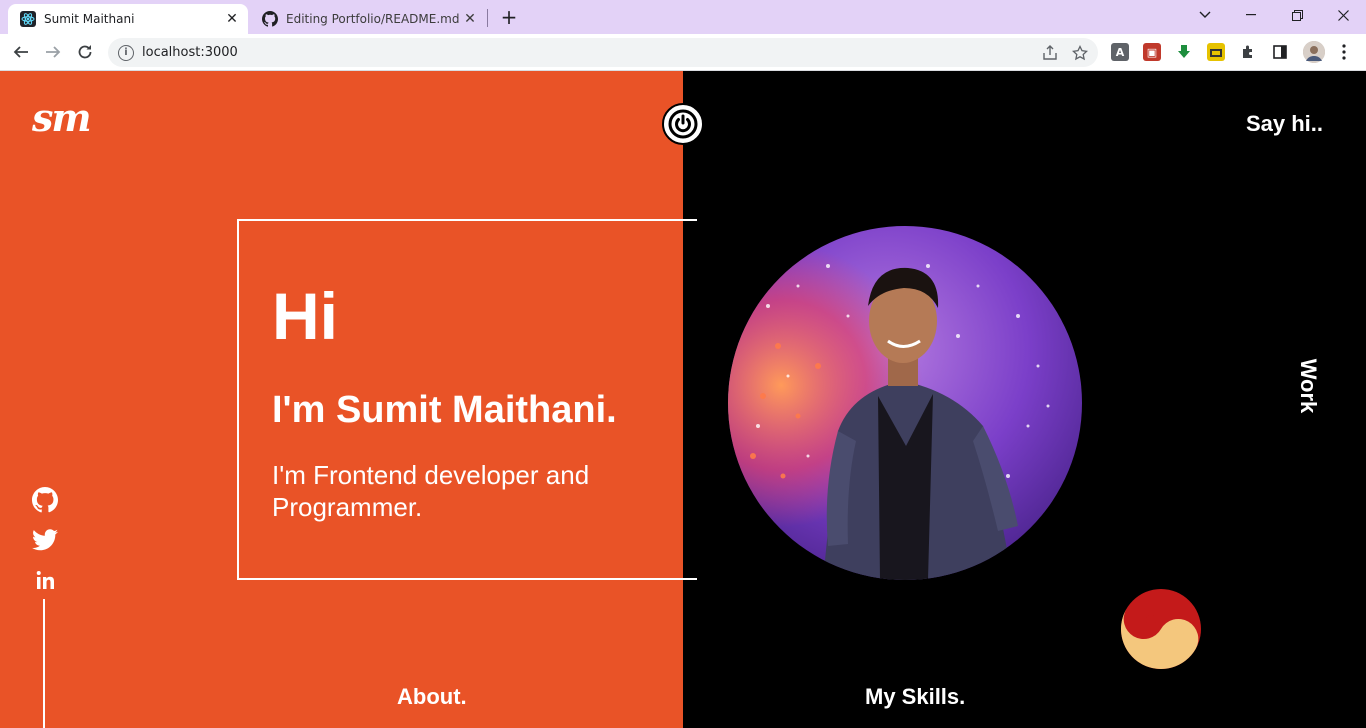 The width and height of the screenshot is (1366, 728). Describe the element at coordinates (62, 118) in the screenshot. I see `site-logo: sm` at that location.